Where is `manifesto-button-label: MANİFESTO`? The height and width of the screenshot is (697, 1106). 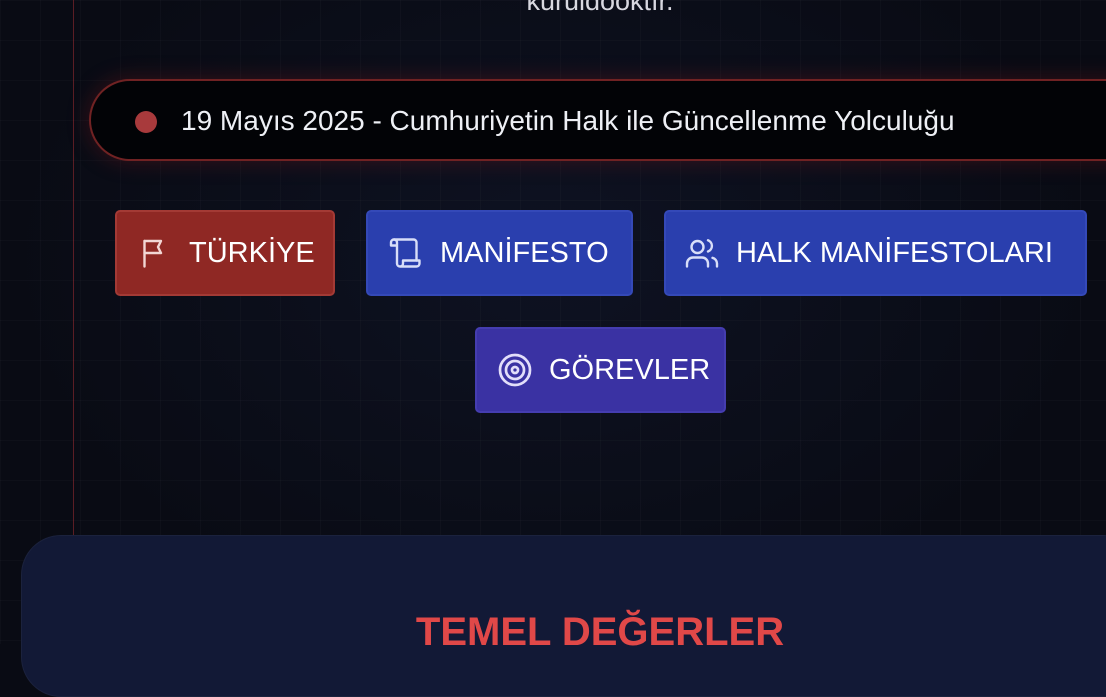
manifesto-button-label: MANİFESTO is located at coordinates (524, 252).